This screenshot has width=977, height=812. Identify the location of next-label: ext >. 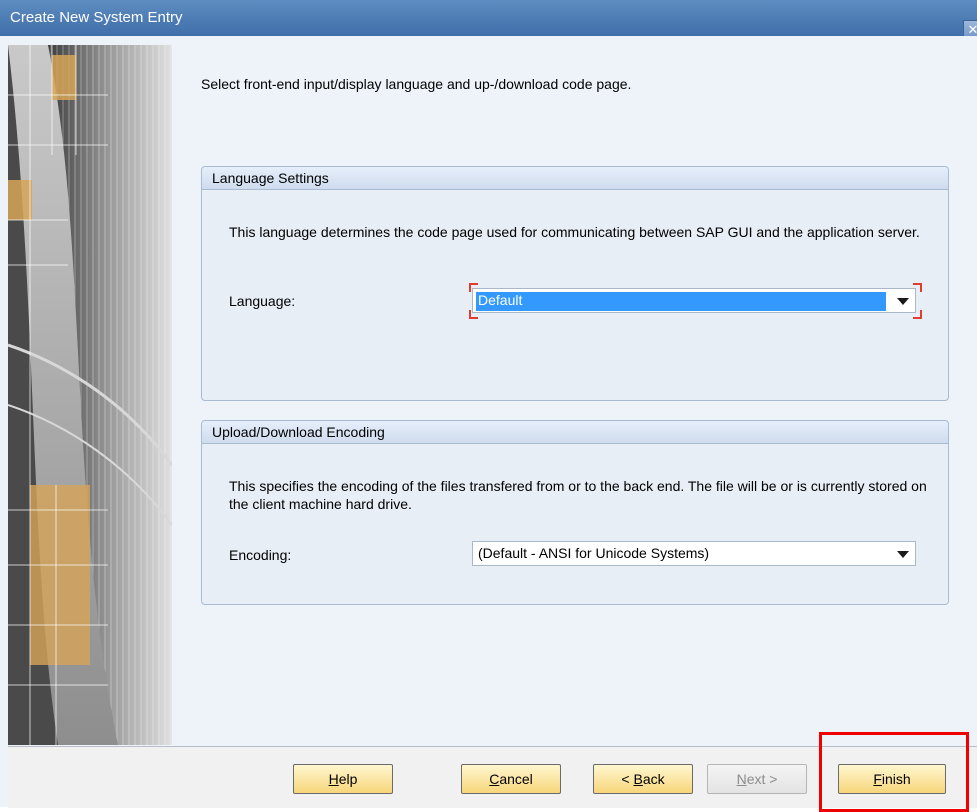
(762, 779).